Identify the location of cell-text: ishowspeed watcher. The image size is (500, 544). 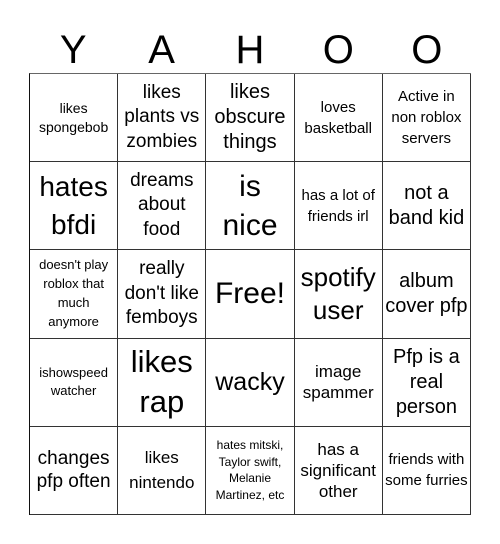
(73, 382).